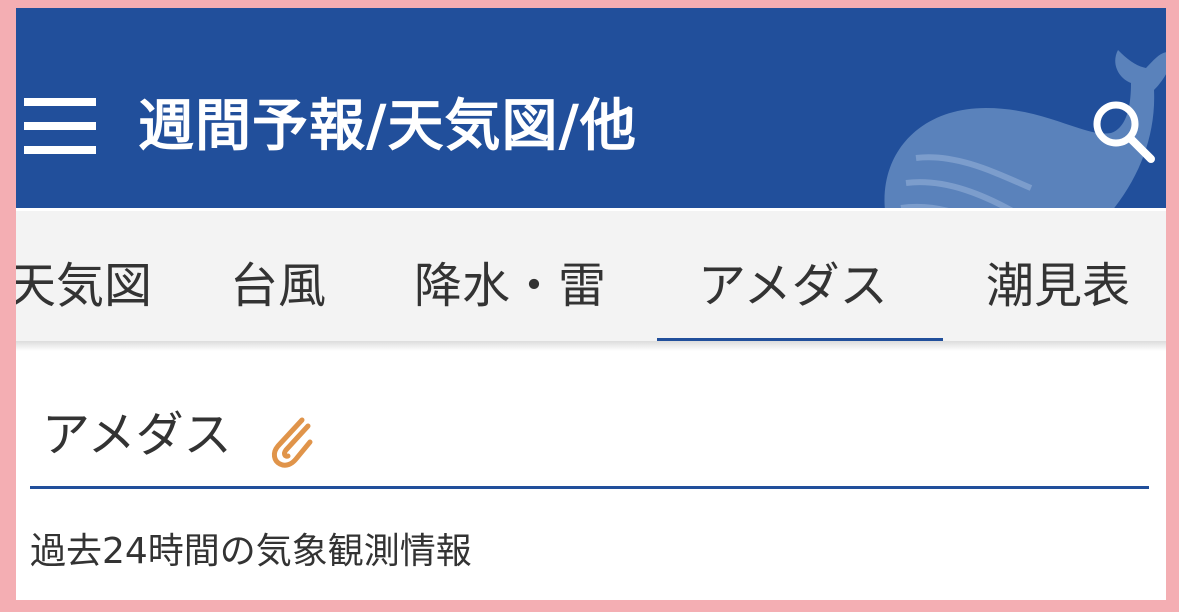 The width and height of the screenshot is (1179, 612). Describe the element at coordinates (1123, 131) in the screenshot. I see `search-icon` at that location.